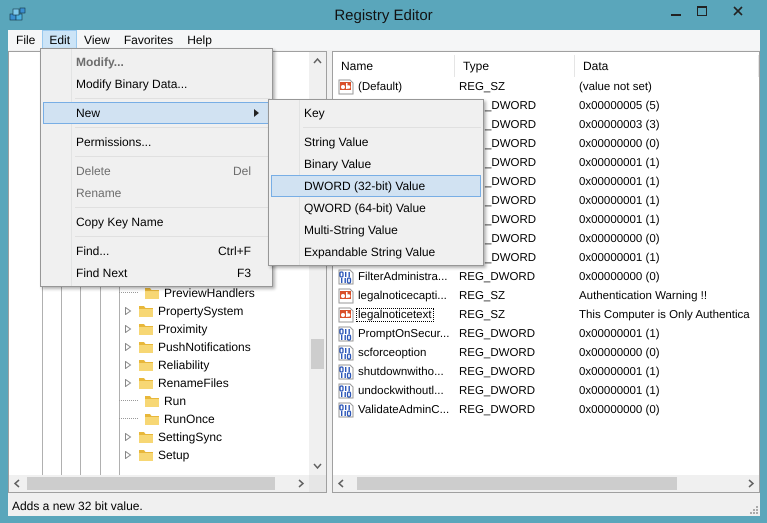 The width and height of the screenshot is (767, 523). I want to click on value-data: This Computer is Only Authentica, so click(664, 314).